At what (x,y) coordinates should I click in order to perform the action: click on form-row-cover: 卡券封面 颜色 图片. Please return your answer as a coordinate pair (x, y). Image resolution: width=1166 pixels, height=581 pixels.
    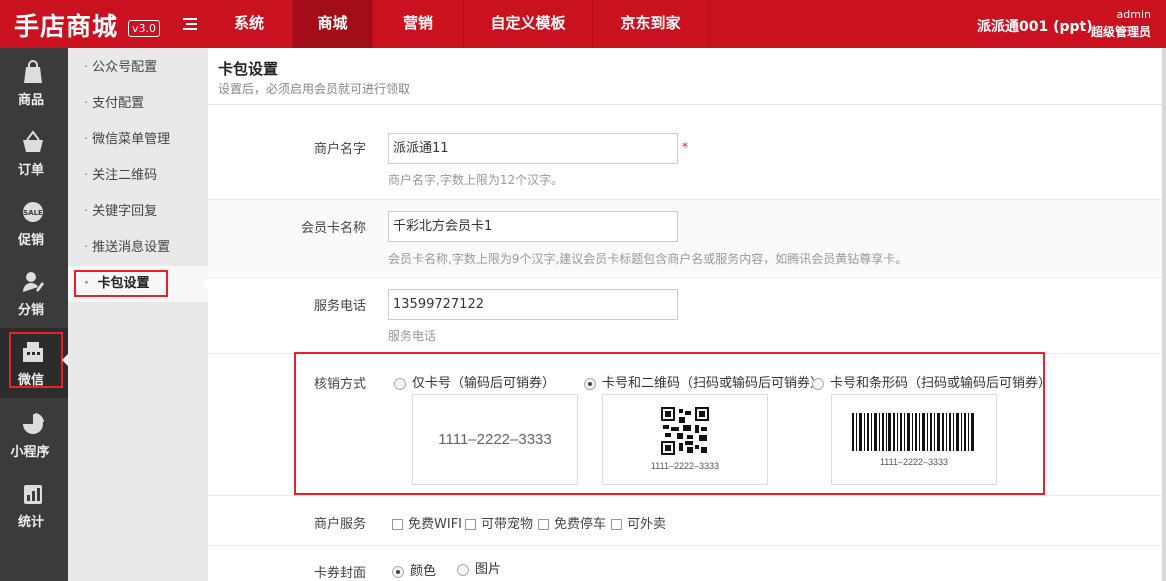
    Looking at the image, I should click on (685, 563).